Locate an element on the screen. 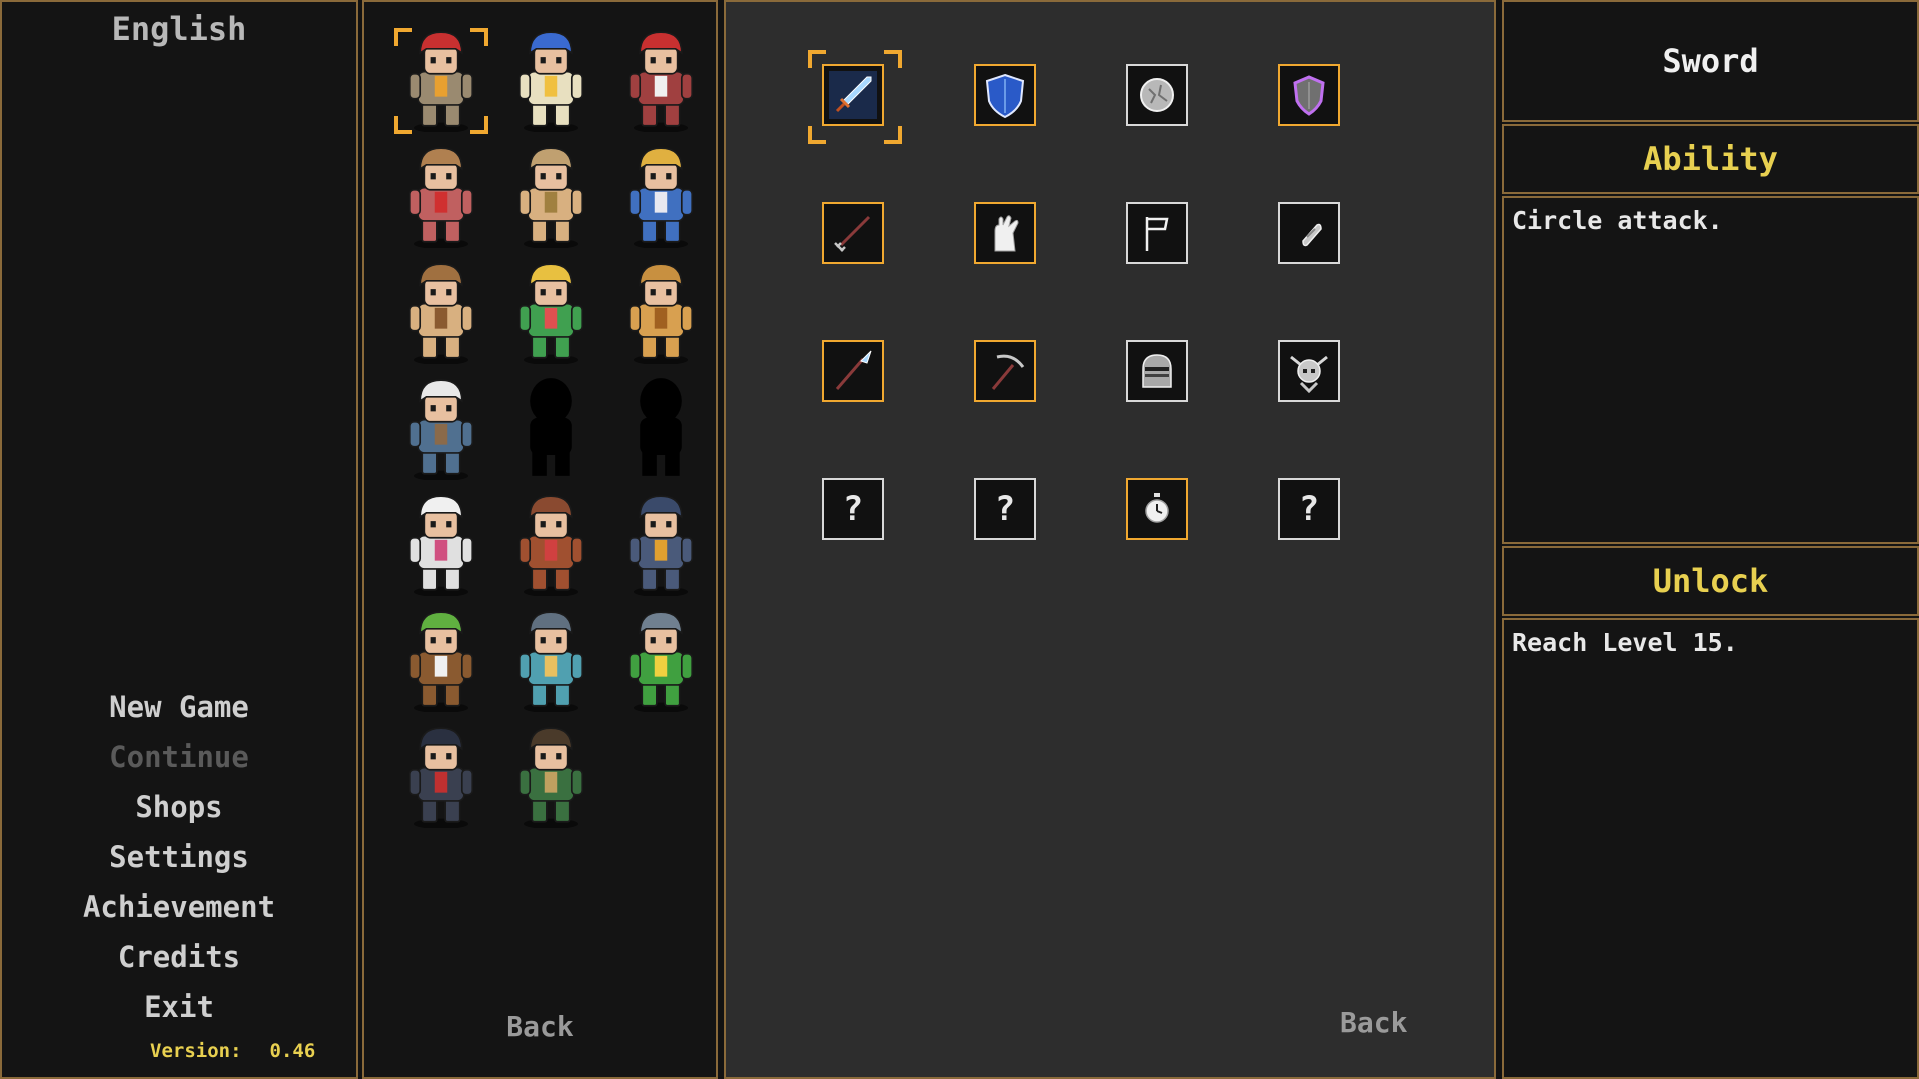 This screenshot has height=1079, width=1919. character-horned-barbarian is located at coordinates (551, 196).